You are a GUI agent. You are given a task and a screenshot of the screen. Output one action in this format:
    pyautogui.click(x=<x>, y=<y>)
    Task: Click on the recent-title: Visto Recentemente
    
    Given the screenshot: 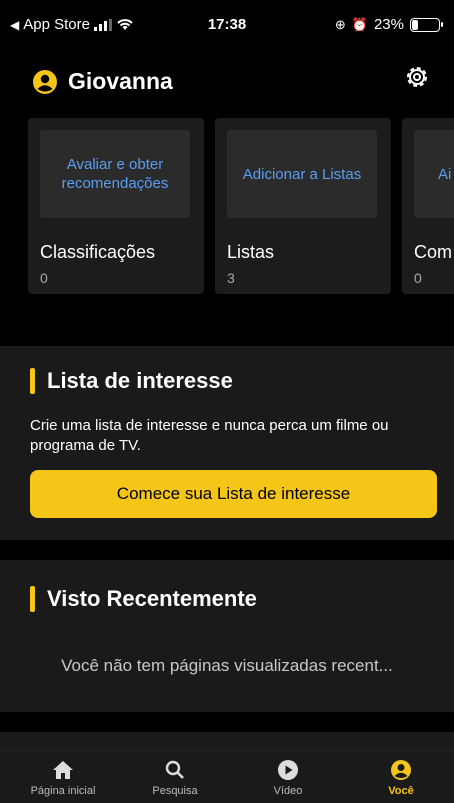 What is the action you would take?
    pyautogui.click(x=152, y=598)
    